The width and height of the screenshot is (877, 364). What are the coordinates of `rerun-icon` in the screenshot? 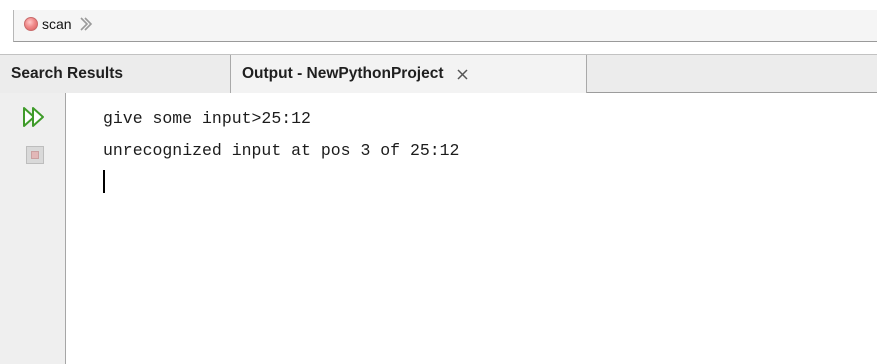 It's located at (34, 117).